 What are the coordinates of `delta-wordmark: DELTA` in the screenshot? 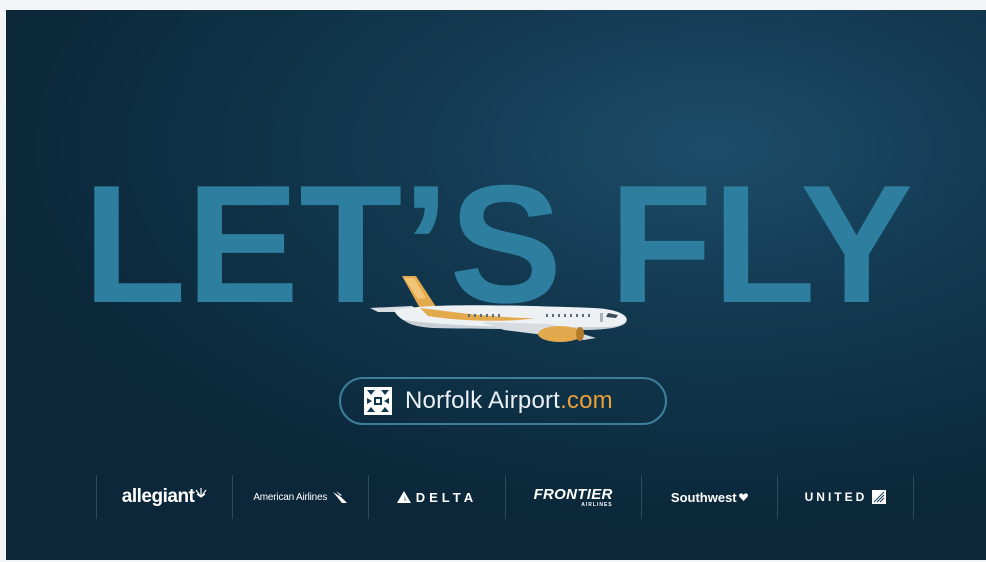 It's located at (446, 497).